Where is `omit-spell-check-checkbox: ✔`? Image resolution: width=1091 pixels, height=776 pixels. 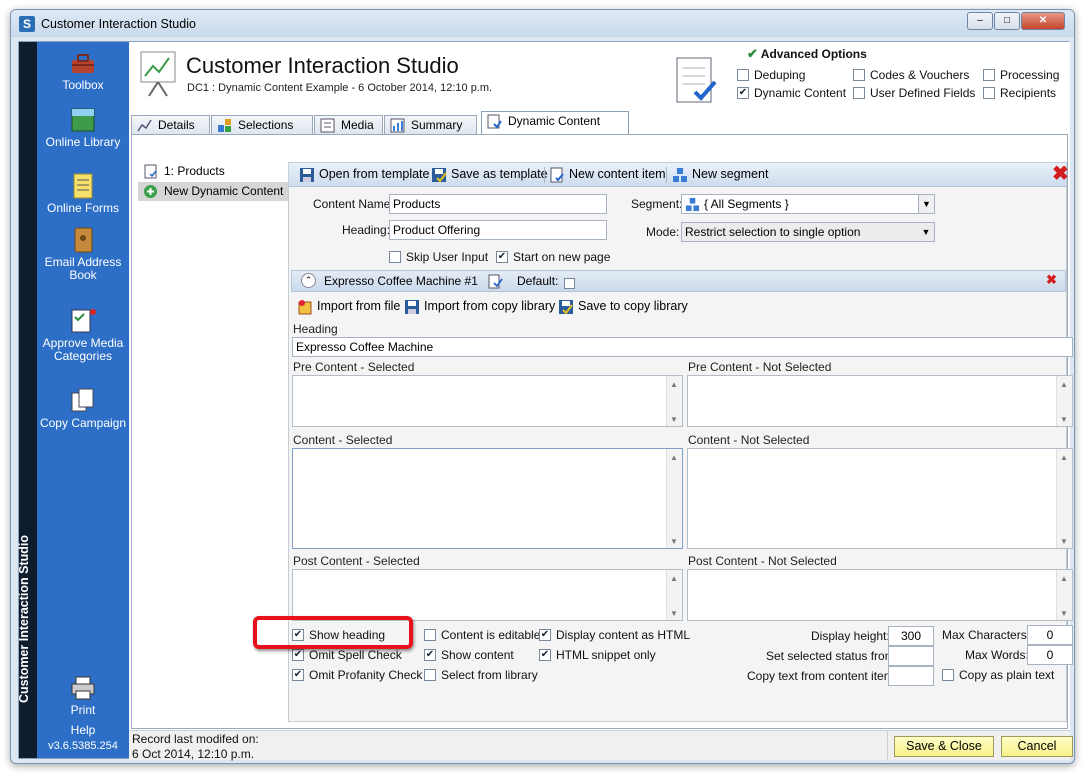
omit-spell-check-checkbox: ✔ is located at coordinates (298, 654).